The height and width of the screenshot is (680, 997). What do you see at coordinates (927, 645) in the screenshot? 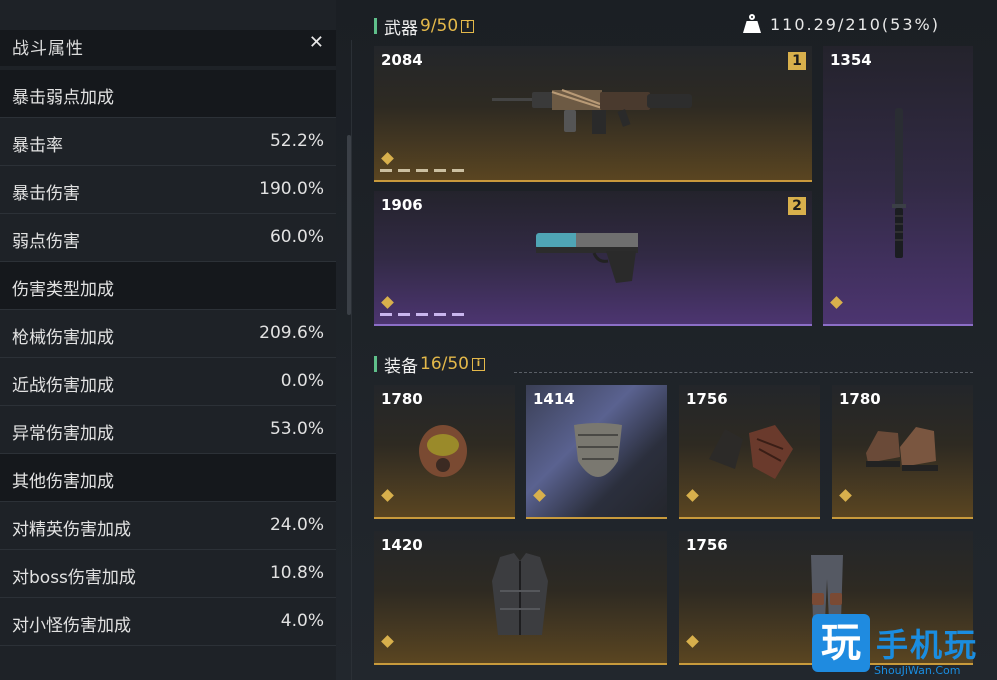
I see `watermark-text: 手机玩` at bounding box center [927, 645].